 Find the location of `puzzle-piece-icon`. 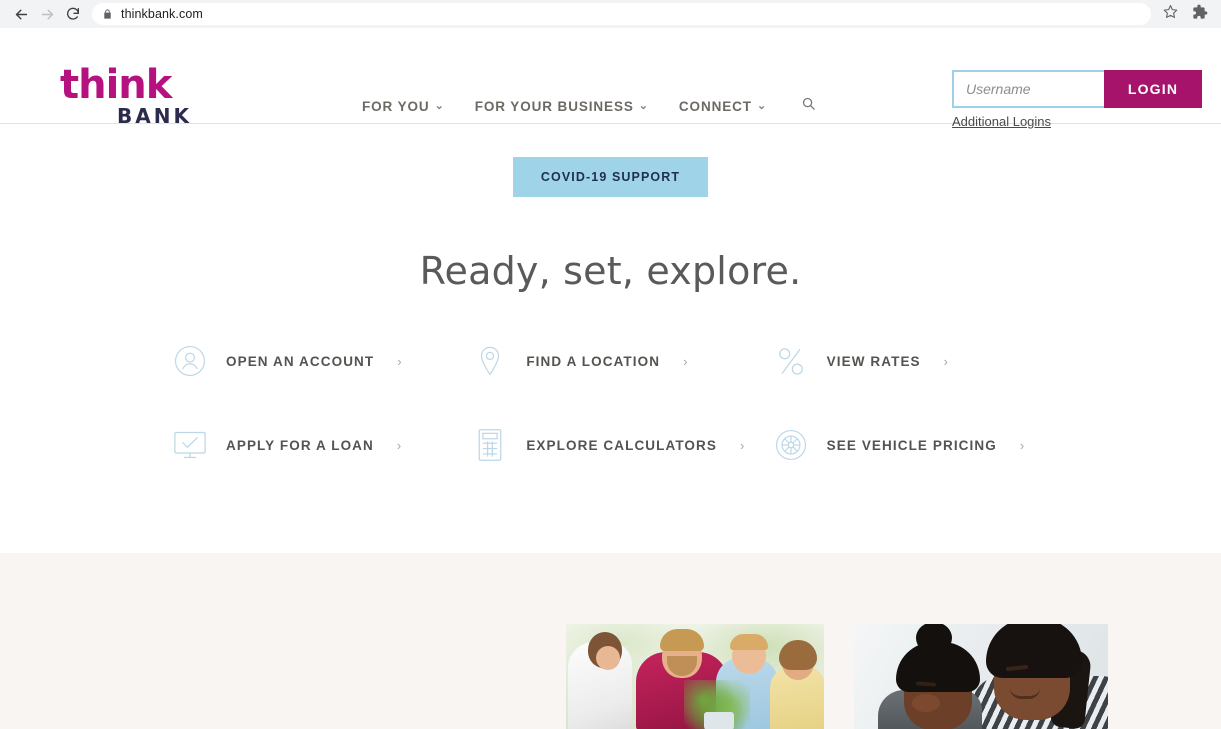

puzzle-piece-icon is located at coordinates (1200, 14).